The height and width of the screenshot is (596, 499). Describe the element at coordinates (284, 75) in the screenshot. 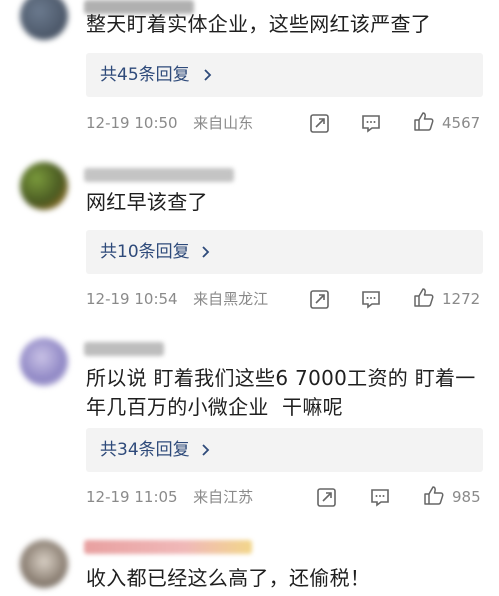

I see `view-replies-button: 共45条回复` at that location.